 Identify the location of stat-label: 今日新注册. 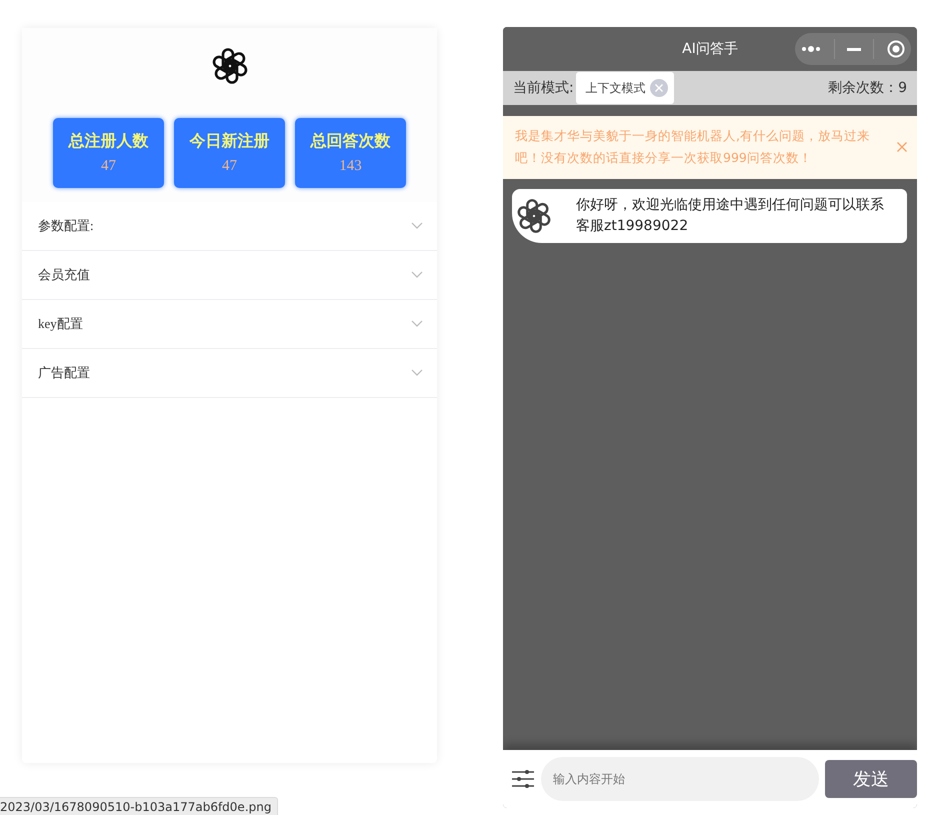
(230, 141).